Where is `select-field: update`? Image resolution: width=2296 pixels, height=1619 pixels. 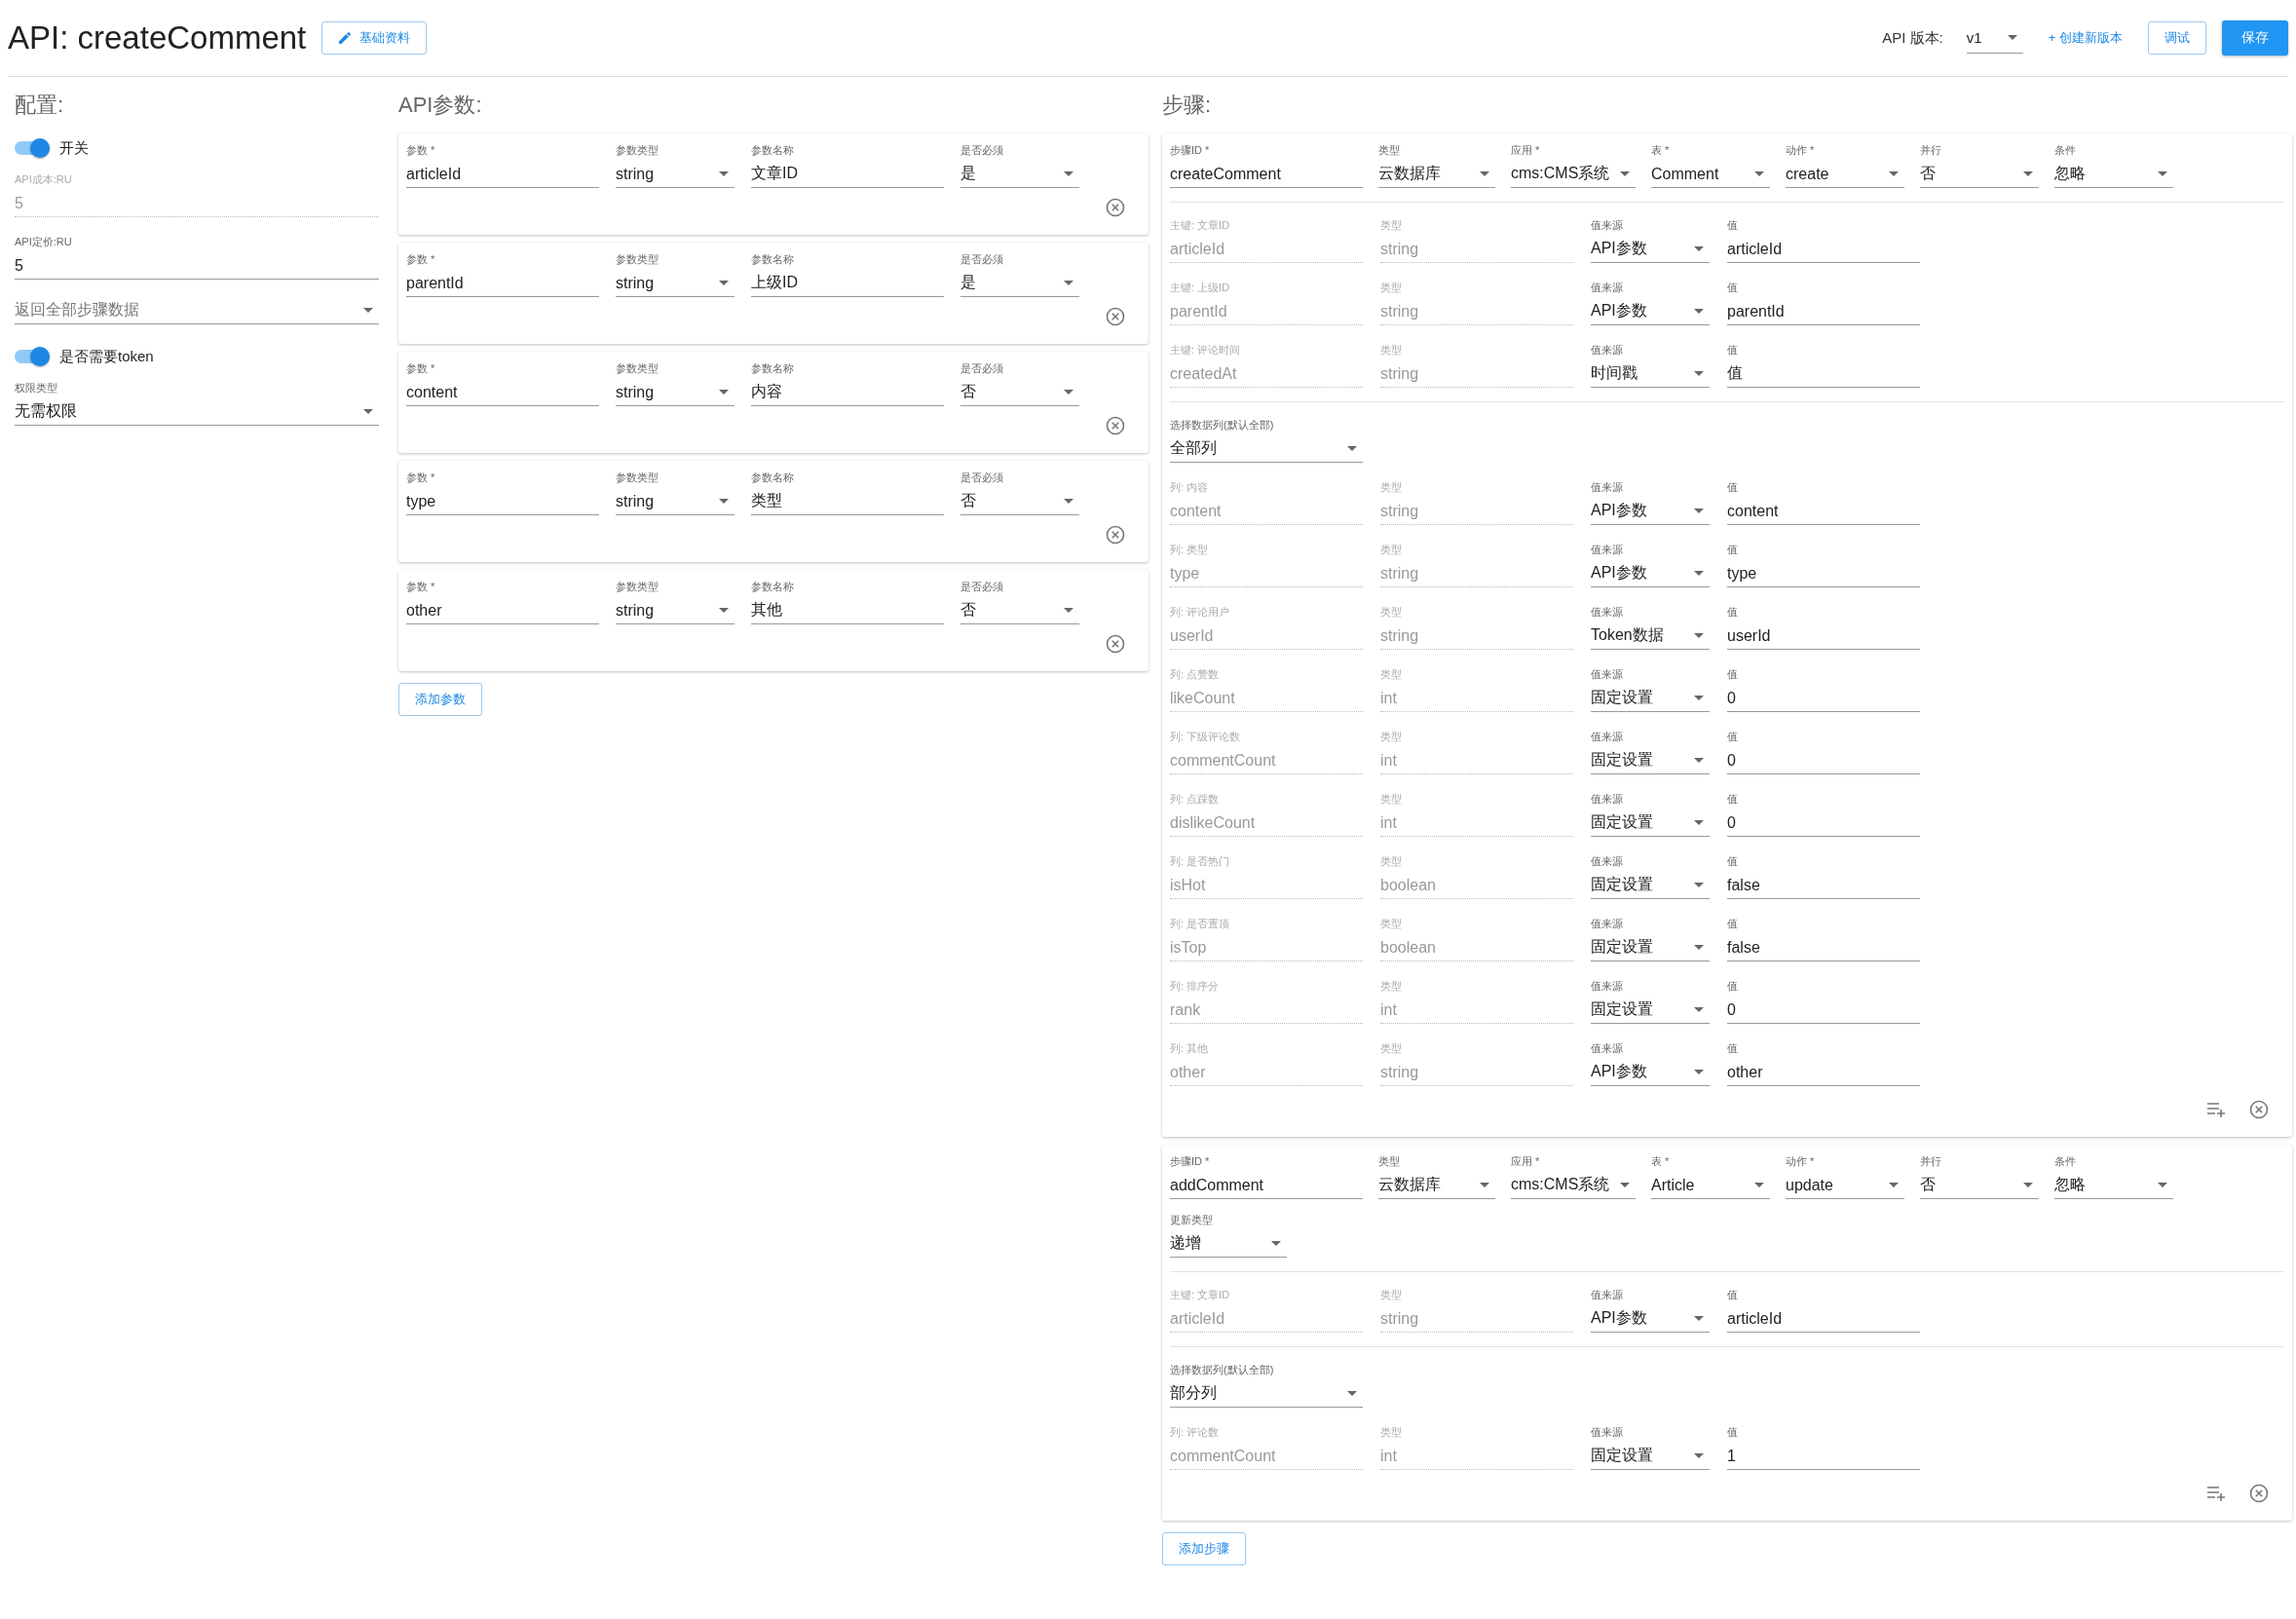 select-field: update is located at coordinates (1845, 1185).